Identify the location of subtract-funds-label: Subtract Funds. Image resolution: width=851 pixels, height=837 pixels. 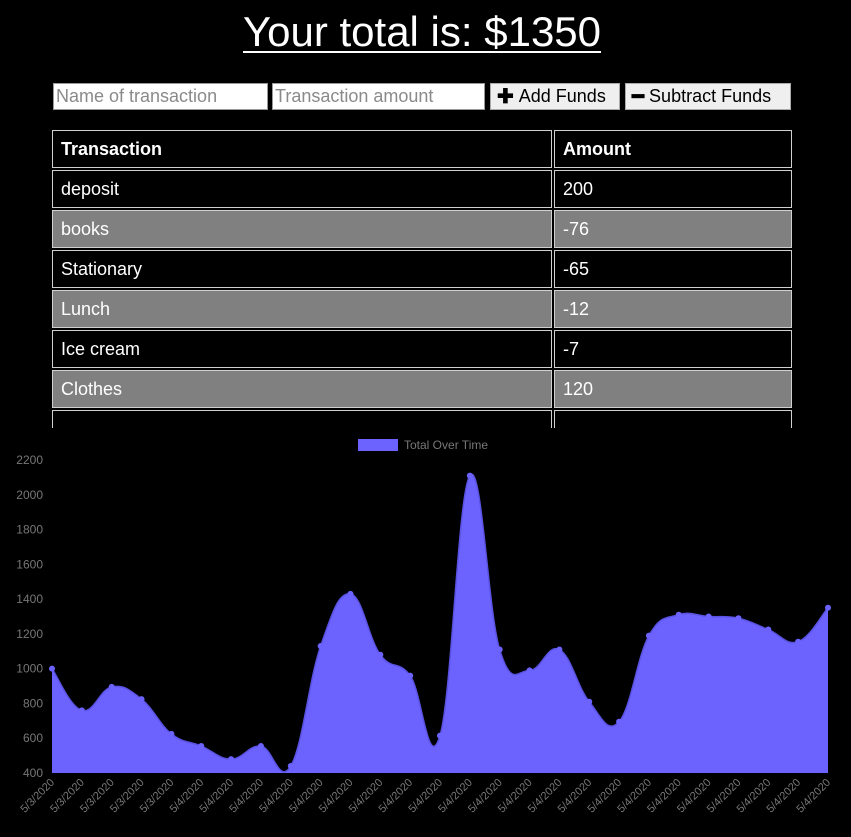
(710, 96).